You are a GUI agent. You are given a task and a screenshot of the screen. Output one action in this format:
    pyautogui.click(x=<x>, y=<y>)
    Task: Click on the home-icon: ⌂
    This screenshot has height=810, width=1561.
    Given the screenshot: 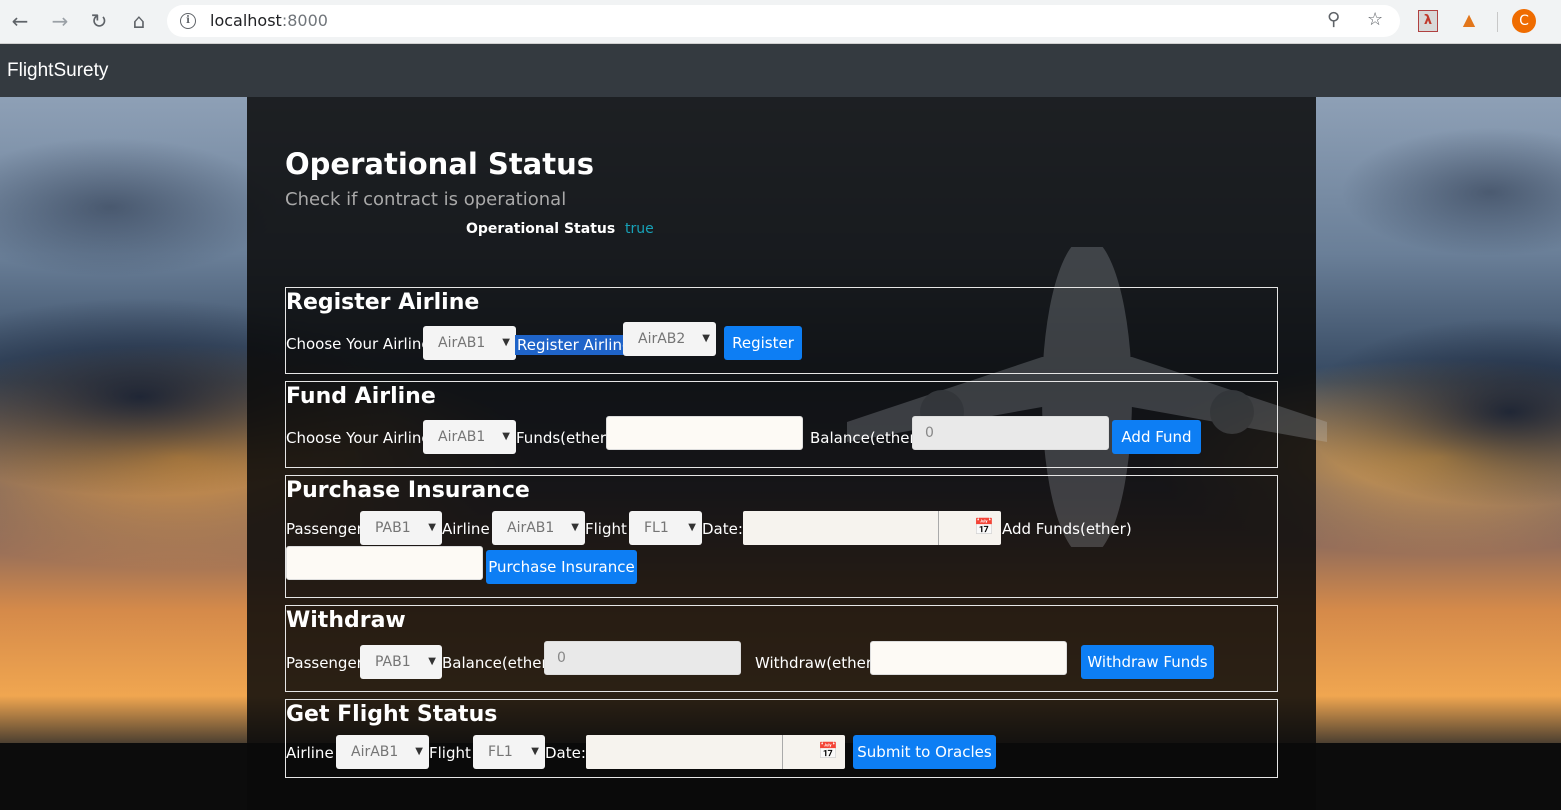 What is the action you would take?
    pyautogui.click(x=139, y=21)
    